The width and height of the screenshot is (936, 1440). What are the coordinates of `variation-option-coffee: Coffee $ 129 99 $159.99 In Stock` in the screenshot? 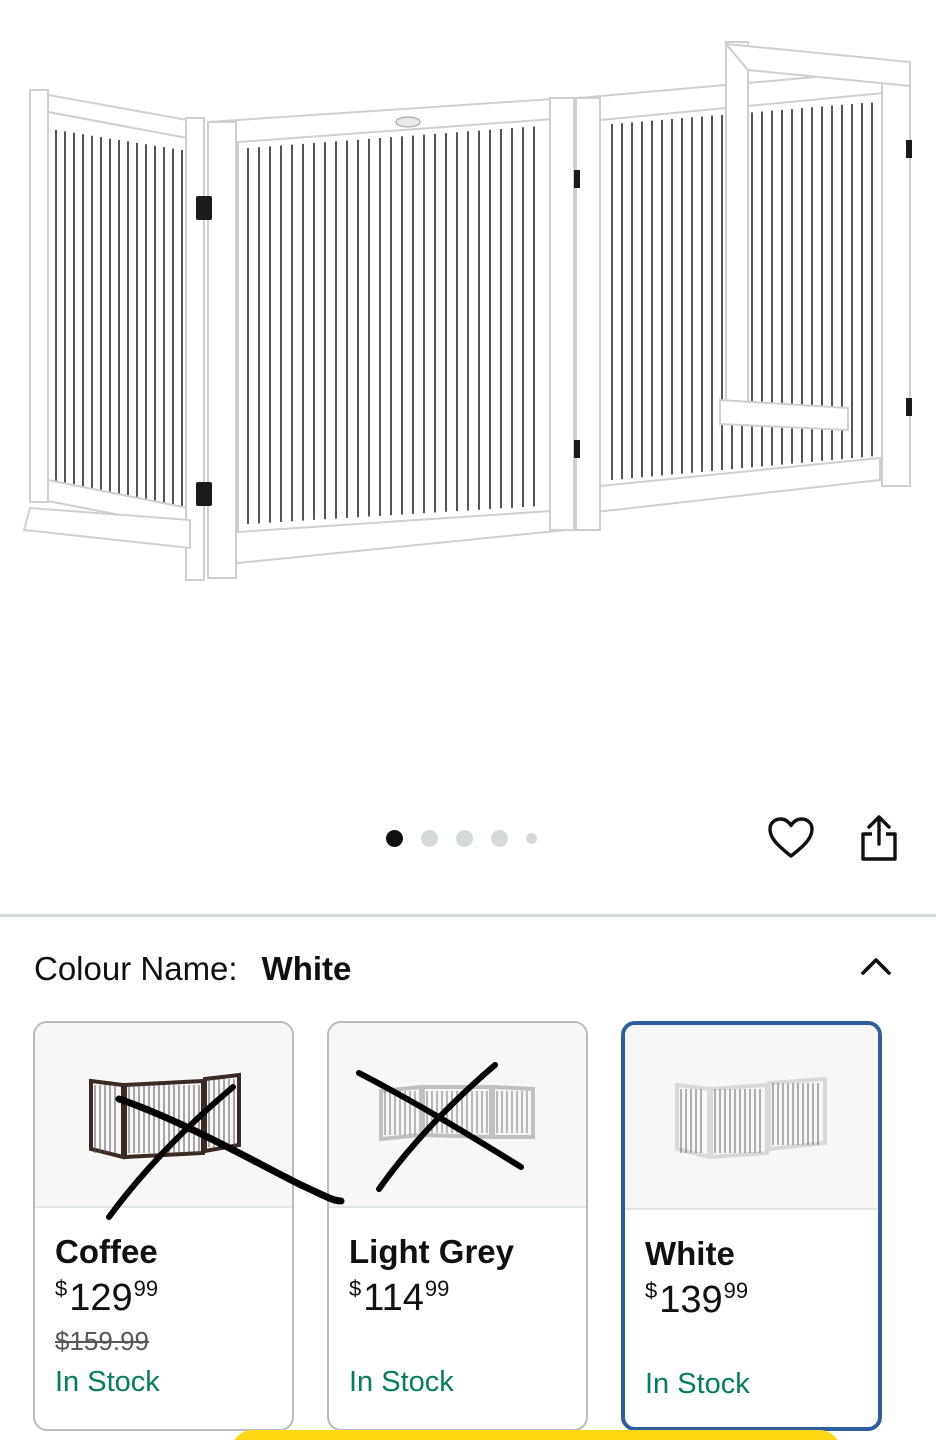 It's located at (163, 1226).